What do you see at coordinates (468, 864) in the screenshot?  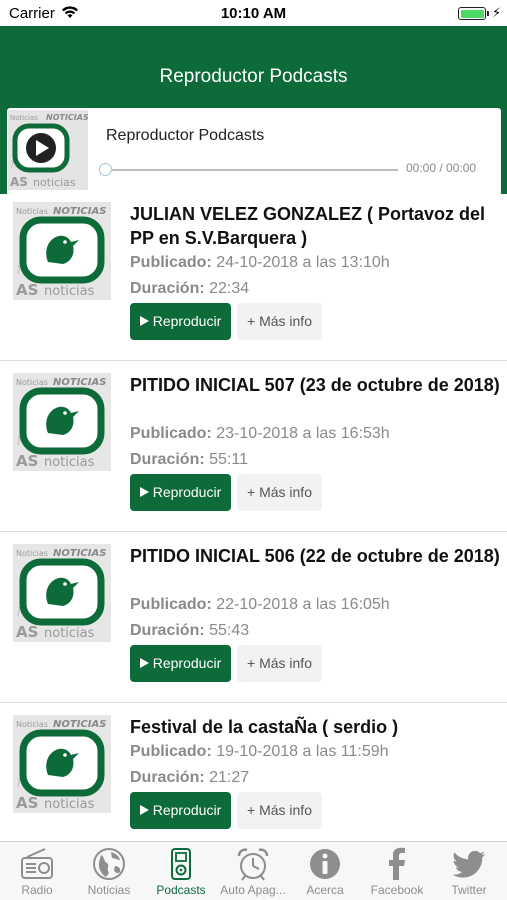 I see `twitter-icon` at bounding box center [468, 864].